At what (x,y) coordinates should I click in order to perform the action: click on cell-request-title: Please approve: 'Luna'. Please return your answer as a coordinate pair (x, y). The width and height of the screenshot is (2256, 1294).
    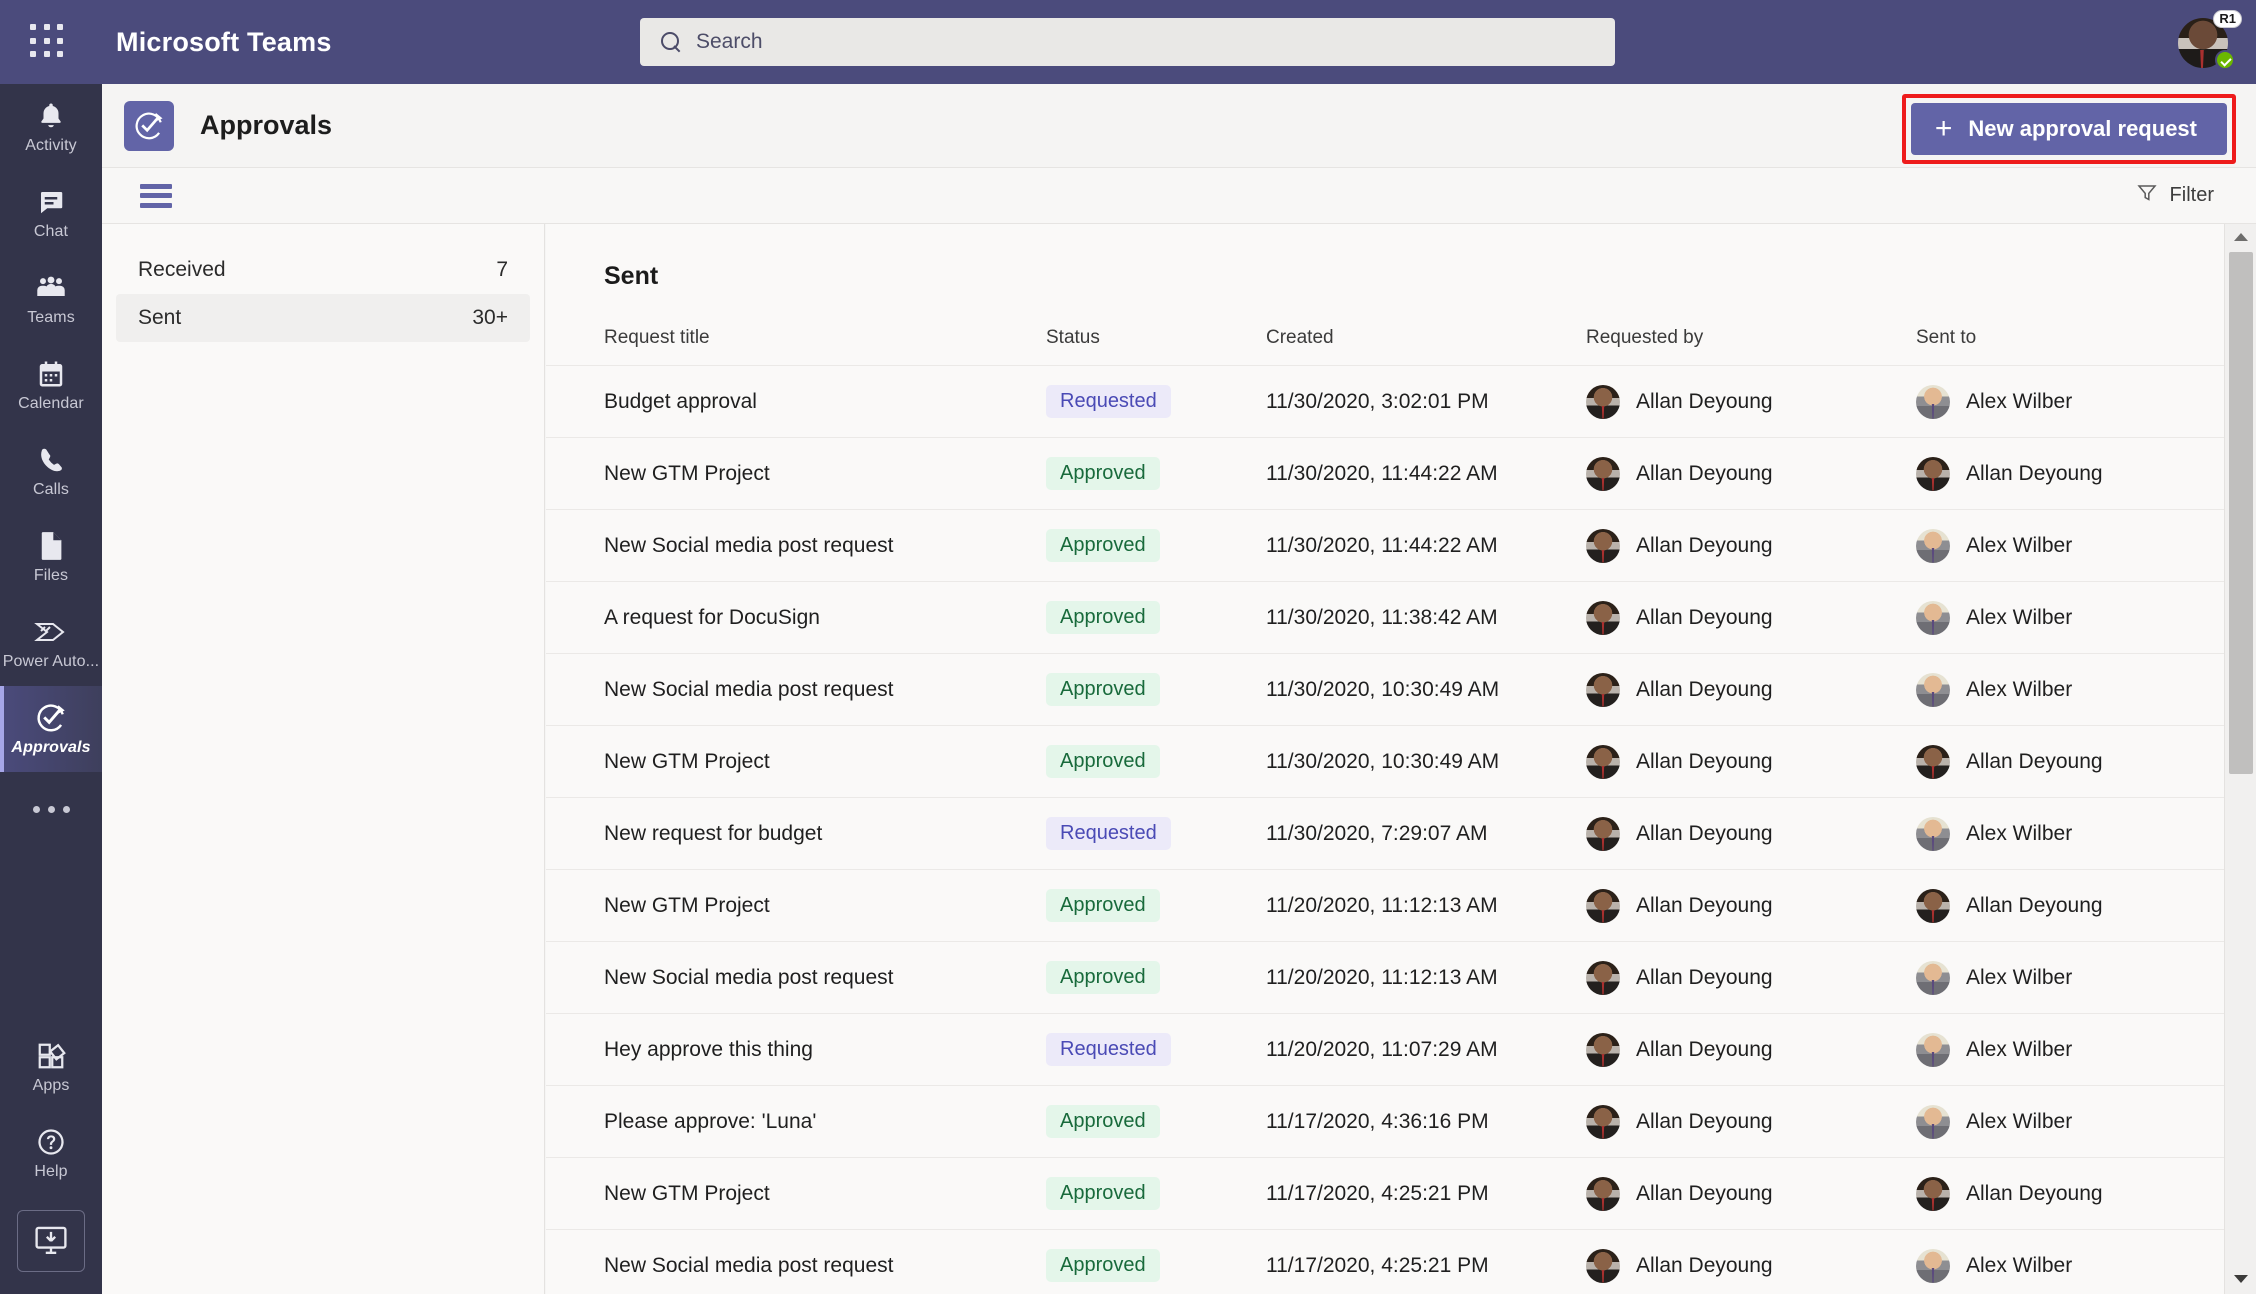
    Looking at the image, I should click on (796, 1121).